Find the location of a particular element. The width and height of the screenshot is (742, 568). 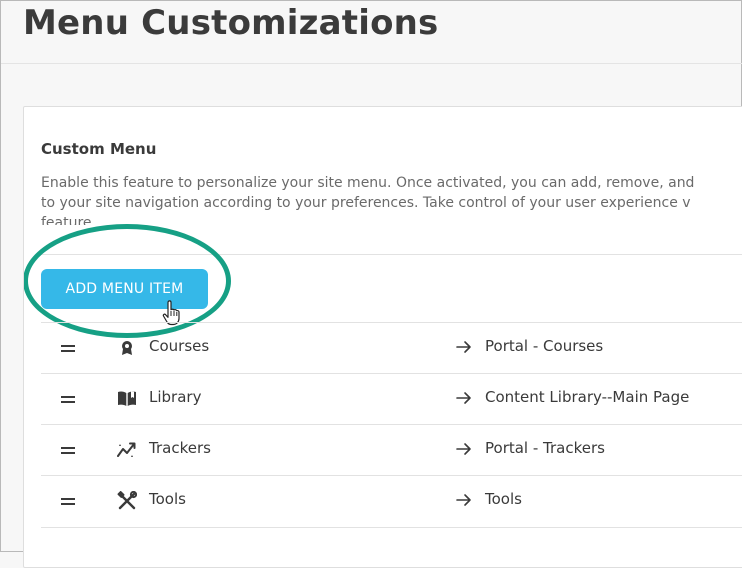

section-heading: Custom Menu is located at coordinates (99, 149).